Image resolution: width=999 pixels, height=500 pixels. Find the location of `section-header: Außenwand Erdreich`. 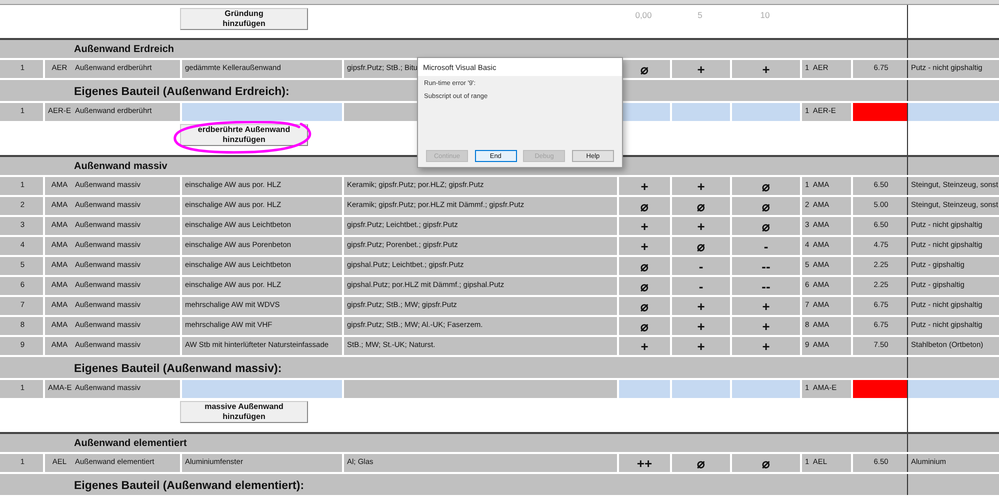

section-header: Außenwand Erdreich is located at coordinates (124, 49).